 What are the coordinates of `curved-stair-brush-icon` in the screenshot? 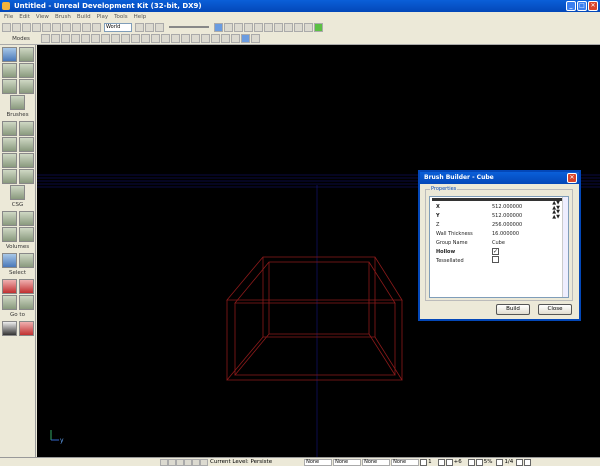 It's located at (26, 144).